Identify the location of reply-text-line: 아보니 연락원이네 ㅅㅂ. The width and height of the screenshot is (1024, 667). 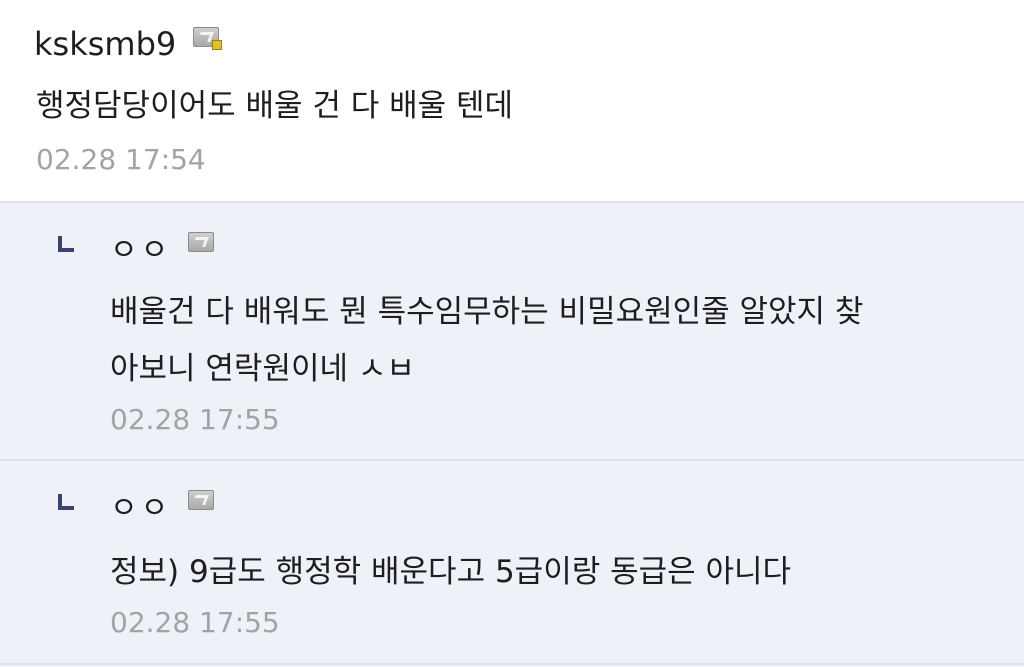
(262, 369).